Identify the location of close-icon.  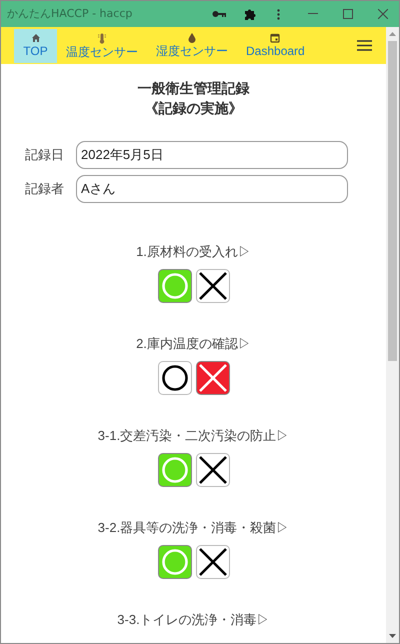
(383, 14).